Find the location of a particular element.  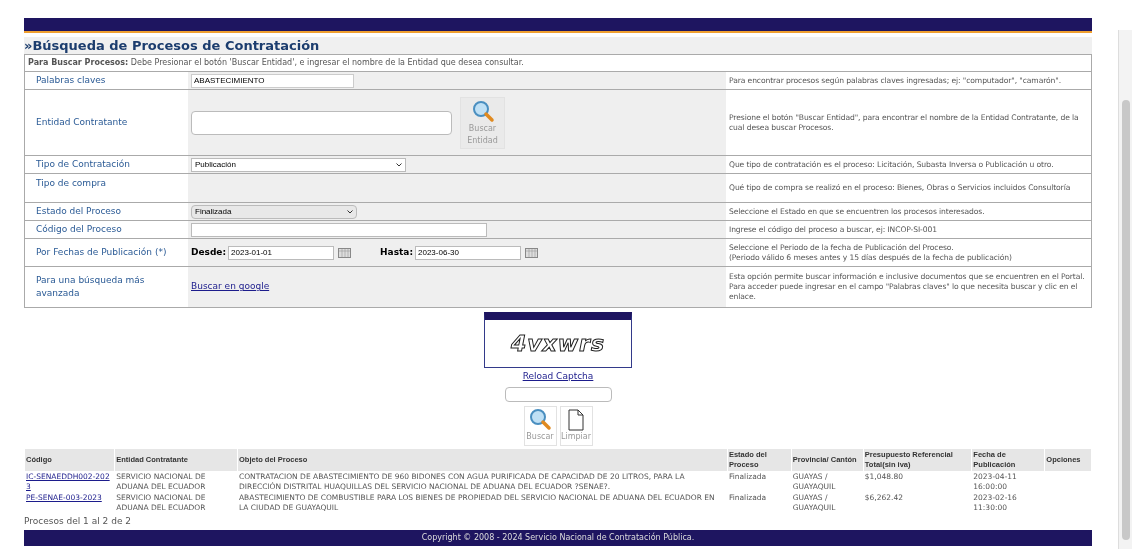

google-search-link: Buscar en google is located at coordinates (230, 287).